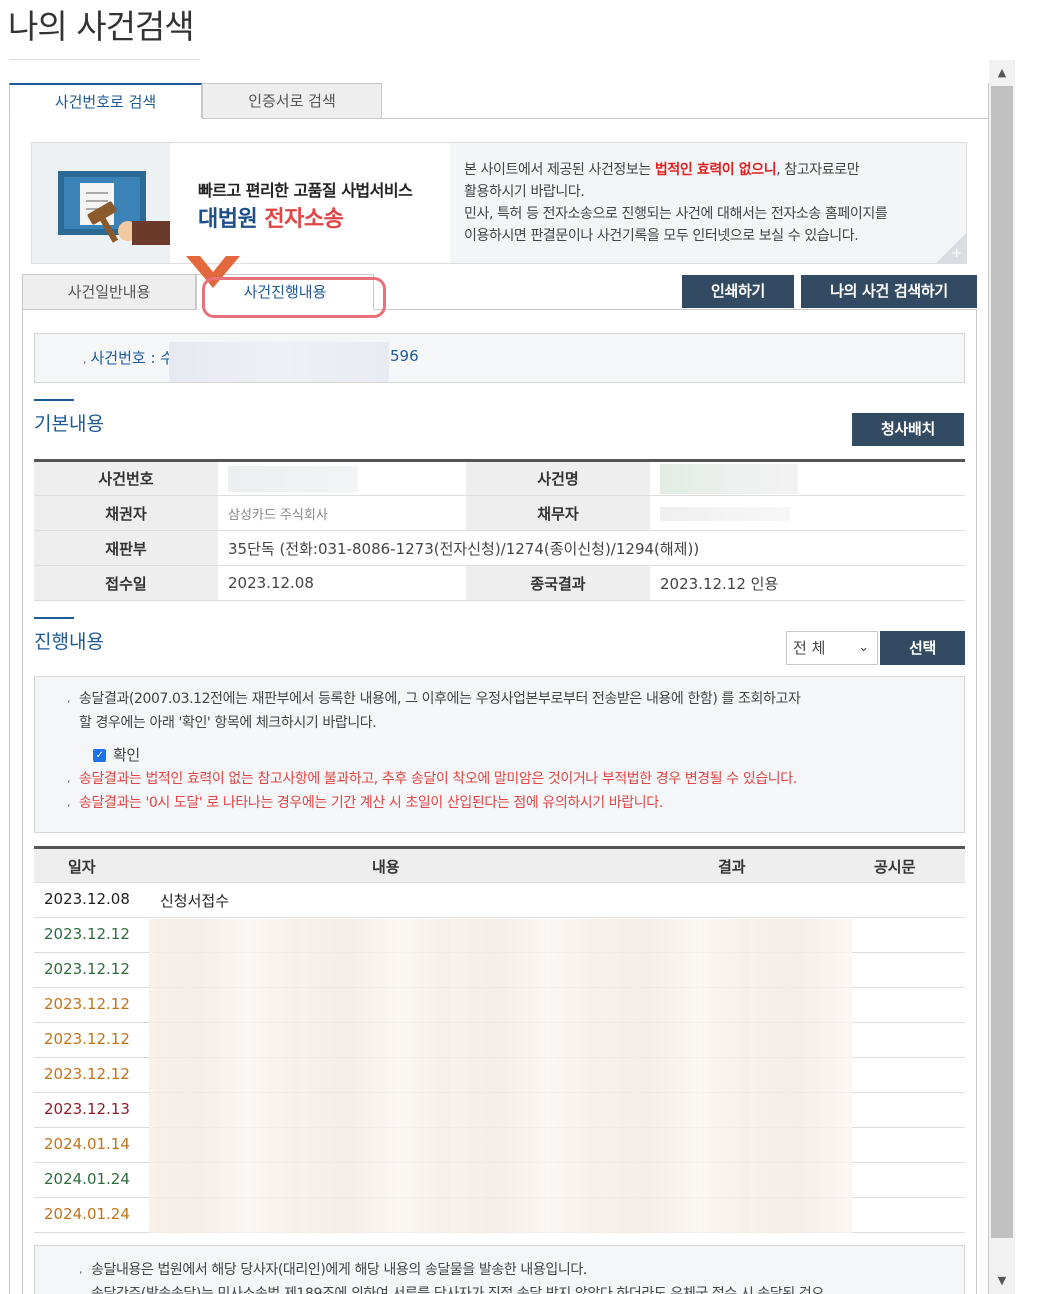  Describe the element at coordinates (499, 900) in the screenshot. I see `table-row: 2023.12.08 신청서접수` at that location.